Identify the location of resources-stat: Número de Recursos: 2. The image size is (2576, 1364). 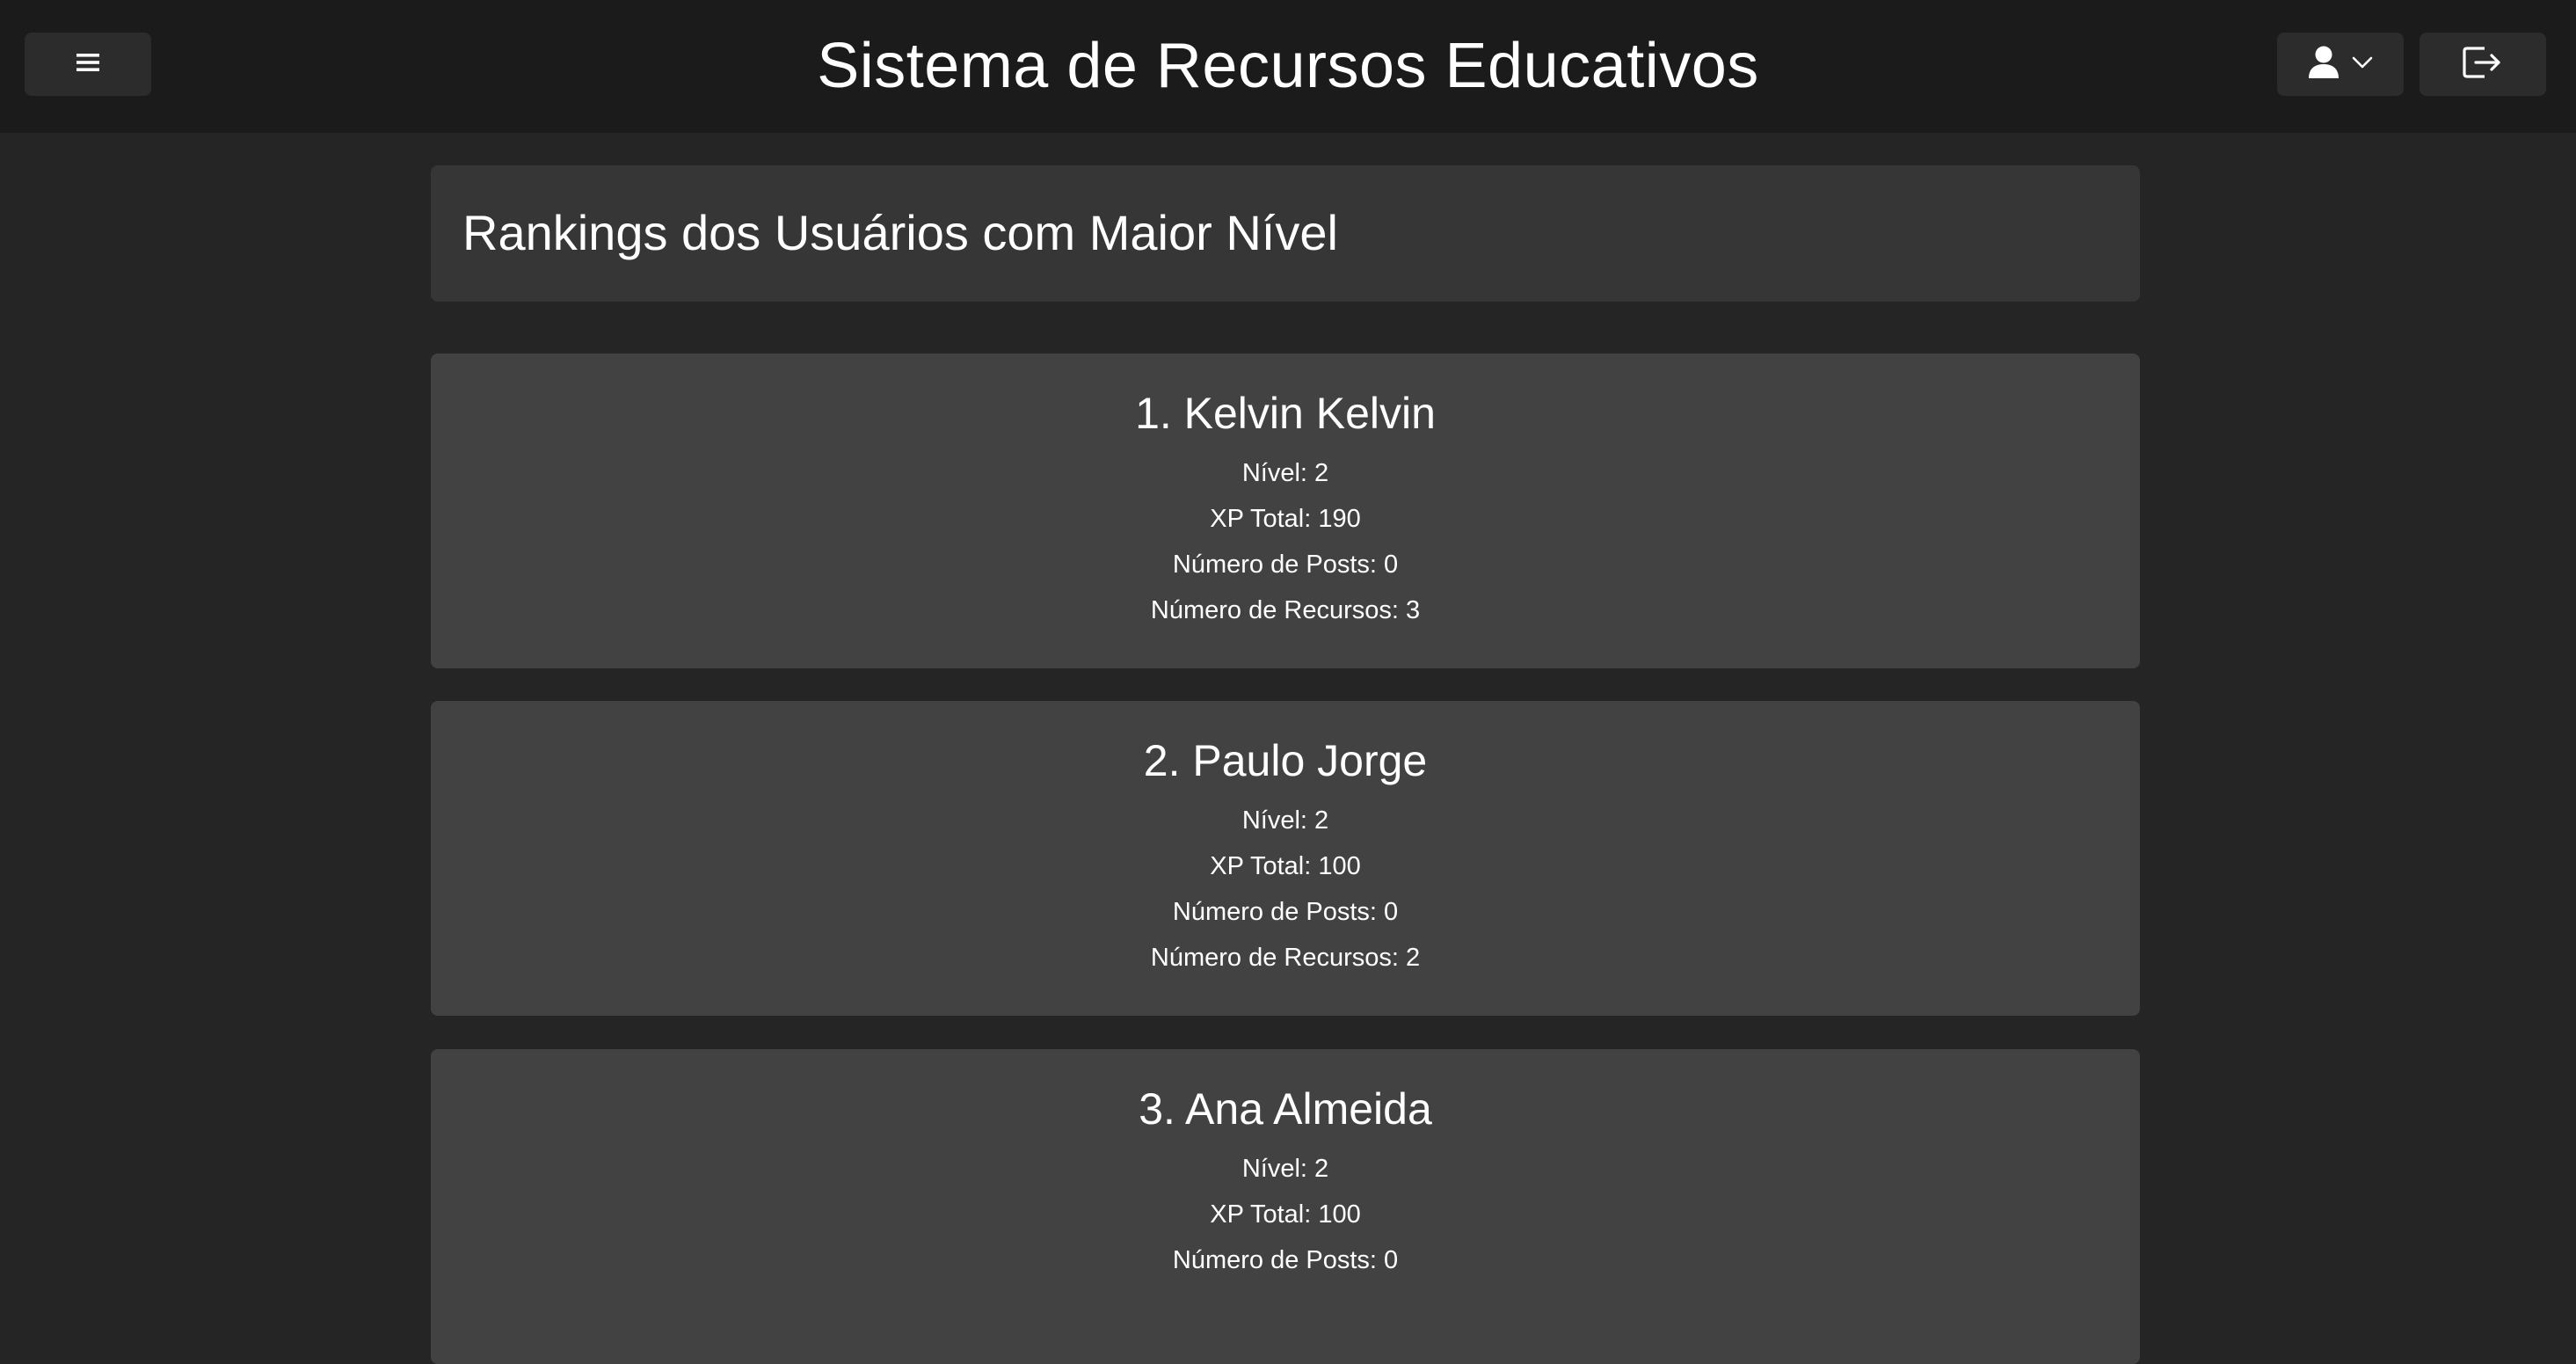
(1285, 958).